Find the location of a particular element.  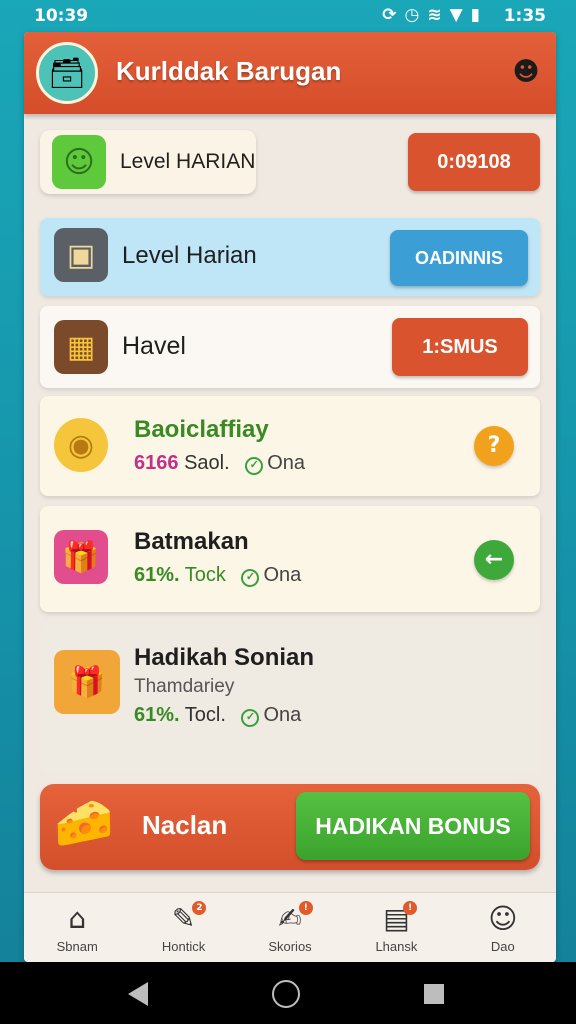

home-icon: ⌂ is located at coordinates (77, 918).